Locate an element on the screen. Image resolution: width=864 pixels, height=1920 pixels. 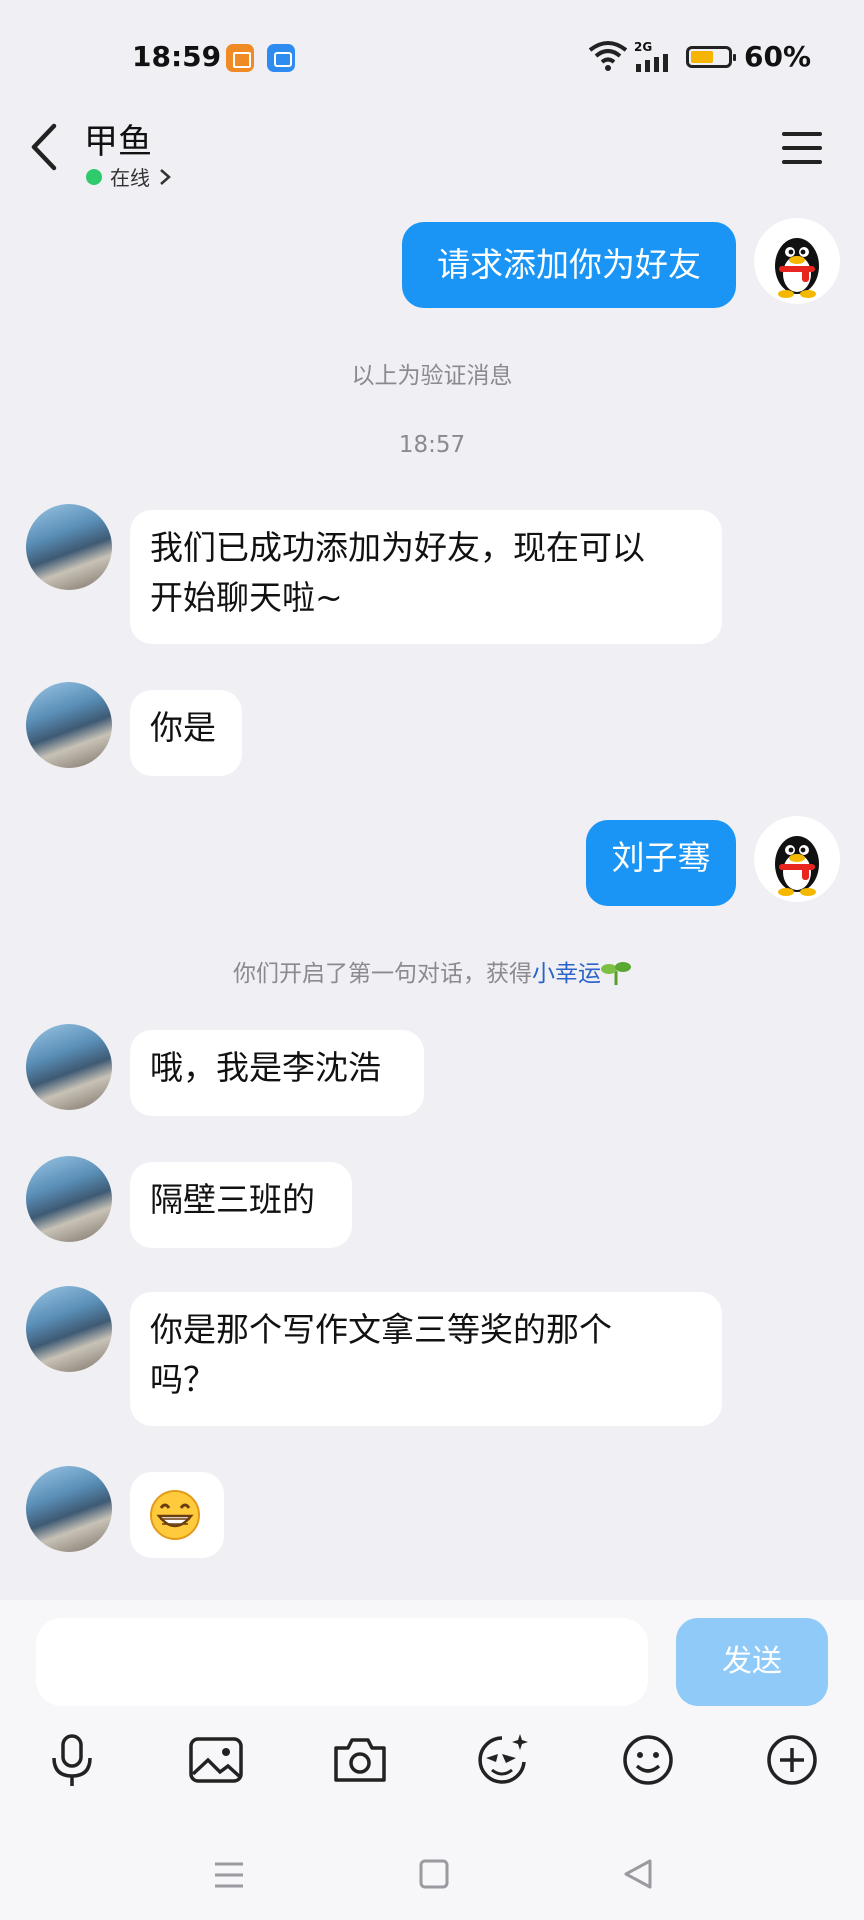
battery-level is located at coordinates (702, 57).